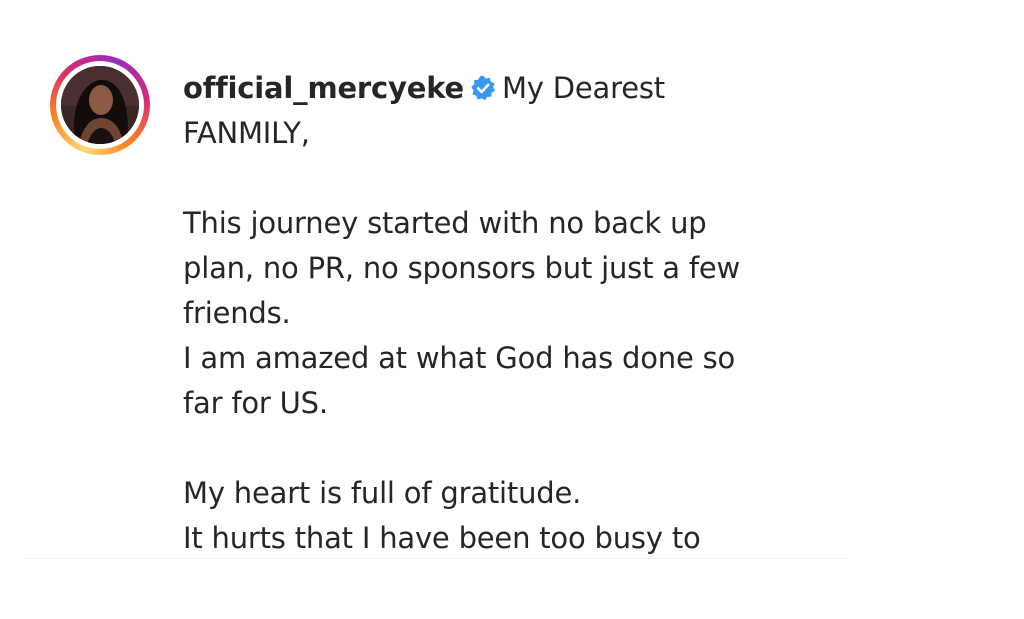 This screenshot has height=619, width=1024. Describe the element at coordinates (459, 358) in the screenshot. I see `caption-line: I am amazed at what God has done so` at that location.